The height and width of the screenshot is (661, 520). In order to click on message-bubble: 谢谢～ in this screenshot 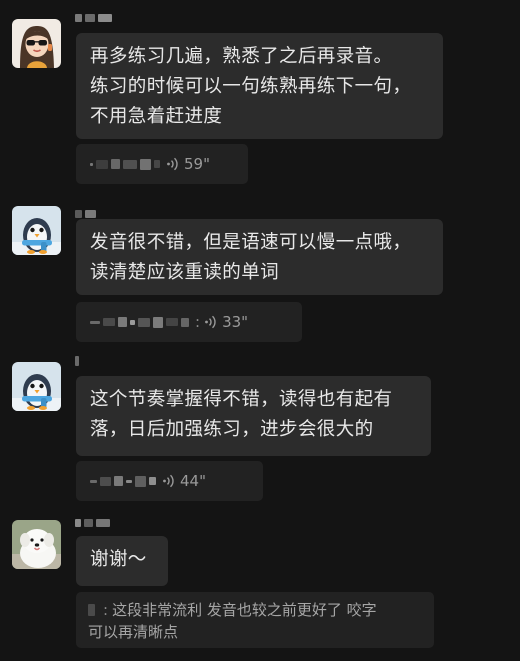, I will do `click(122, 561)`.